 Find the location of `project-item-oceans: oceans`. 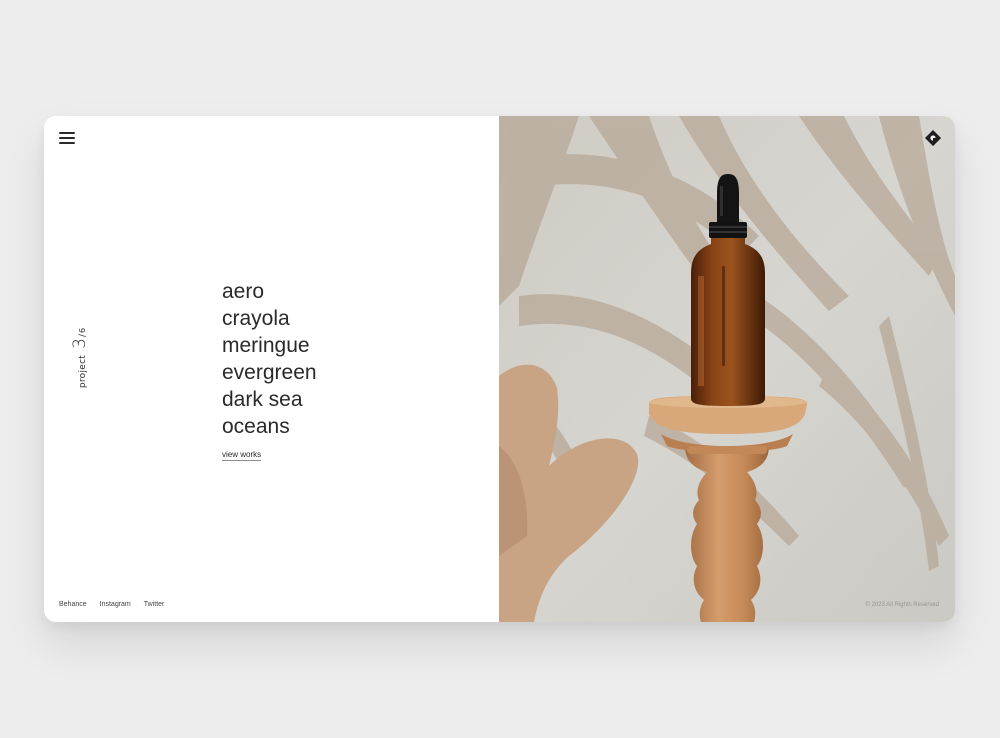

project-item-oceans: oceans is located at coordinates (269, 426).